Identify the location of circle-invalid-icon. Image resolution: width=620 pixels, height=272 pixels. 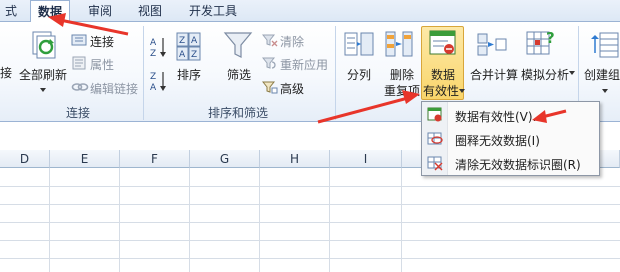
(435, 138).